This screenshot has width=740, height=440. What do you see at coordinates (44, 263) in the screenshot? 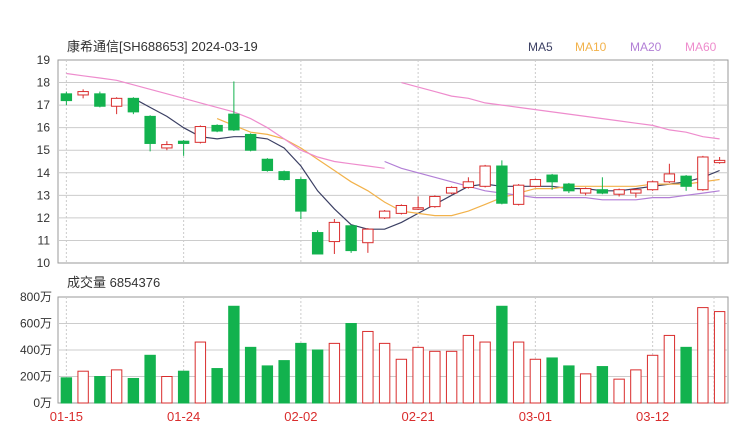
I see `price-y-tick-label: 10` at bounding box center [44, 263].